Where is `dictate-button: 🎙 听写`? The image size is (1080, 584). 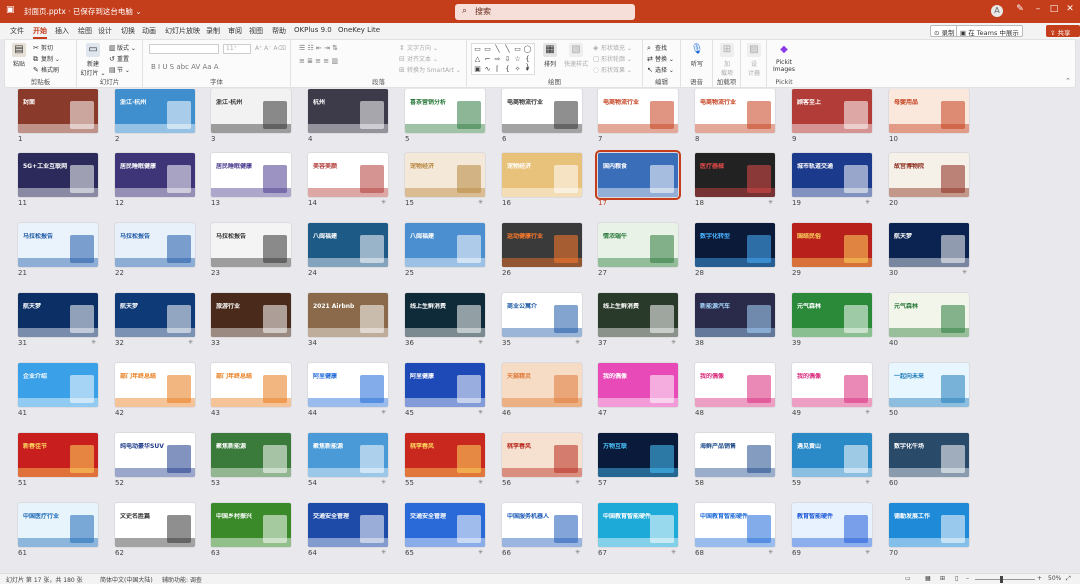
dictate-button: 🎙 听写 is located at coordinates (697, 55).